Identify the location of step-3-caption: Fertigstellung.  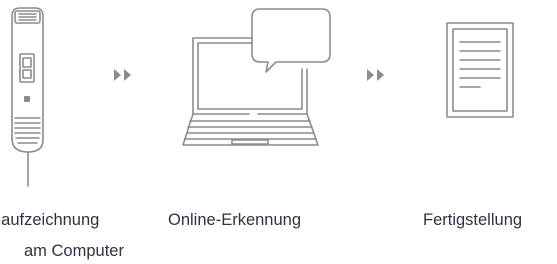
(473, 220).